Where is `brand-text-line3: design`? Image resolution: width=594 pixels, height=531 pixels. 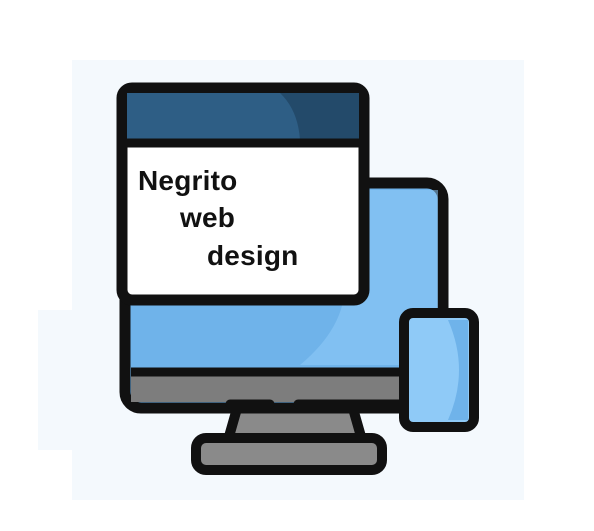
brand-text-line3: design is located at coordinates (253, 255).